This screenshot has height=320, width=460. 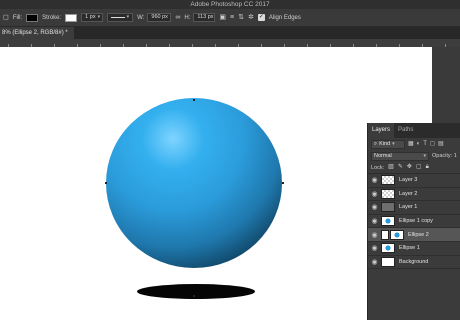 I want to click on layer-row: ◉ Background, so click(x=414, y=263).